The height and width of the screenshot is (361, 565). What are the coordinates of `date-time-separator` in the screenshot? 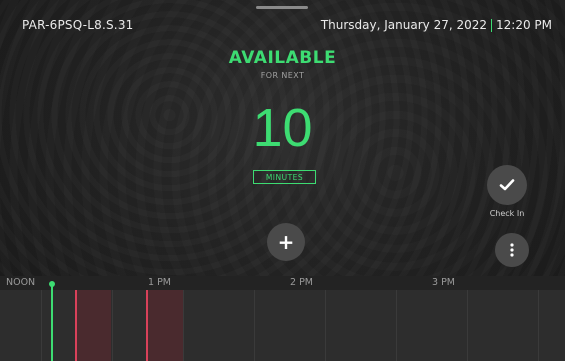 It's located at (491, 25).